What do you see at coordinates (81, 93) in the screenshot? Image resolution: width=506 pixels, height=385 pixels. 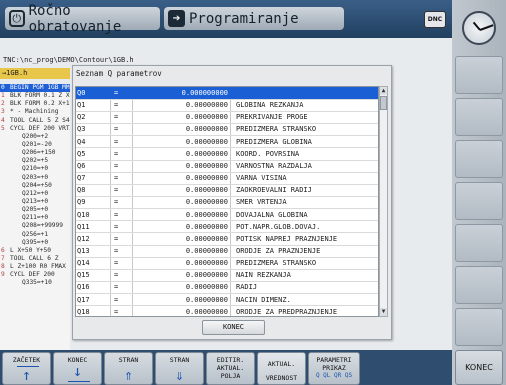 I see `q-name: Q0` at bounding box center [81, 93].